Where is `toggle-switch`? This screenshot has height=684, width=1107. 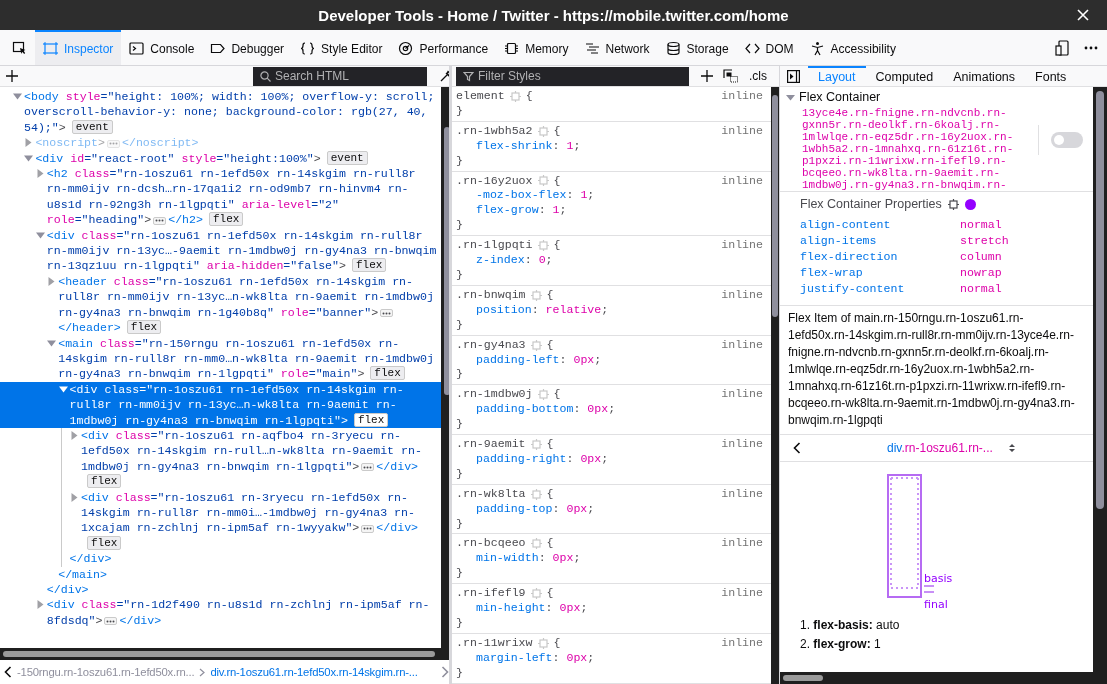
toggle-switch is located at coordinates (1067, 140).